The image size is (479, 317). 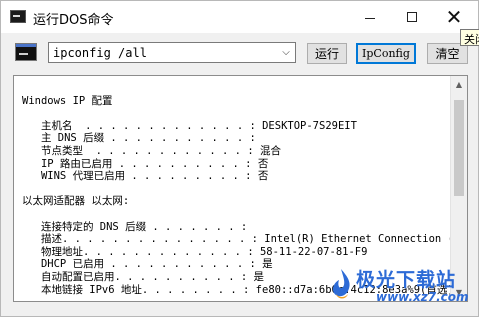 What do you see at coordinates (454, 17) in the screenshot?
I see `close-icon: ✕` at bounding box center [454, 17].